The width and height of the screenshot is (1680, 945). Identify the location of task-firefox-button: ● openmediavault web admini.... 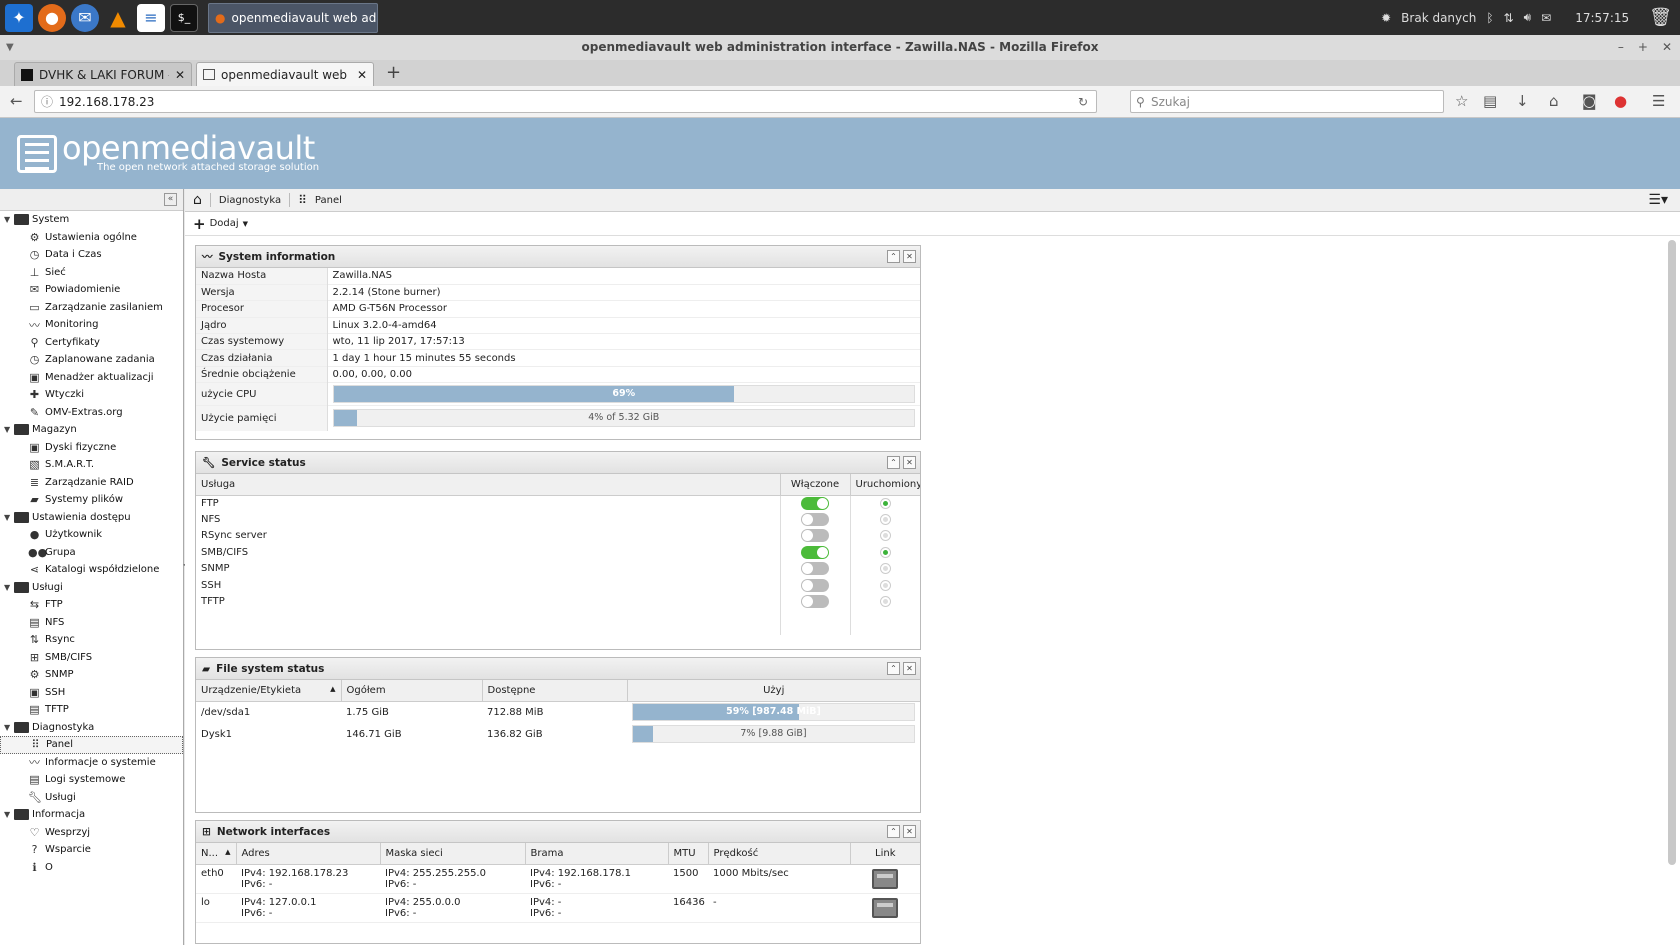
(293, 17).